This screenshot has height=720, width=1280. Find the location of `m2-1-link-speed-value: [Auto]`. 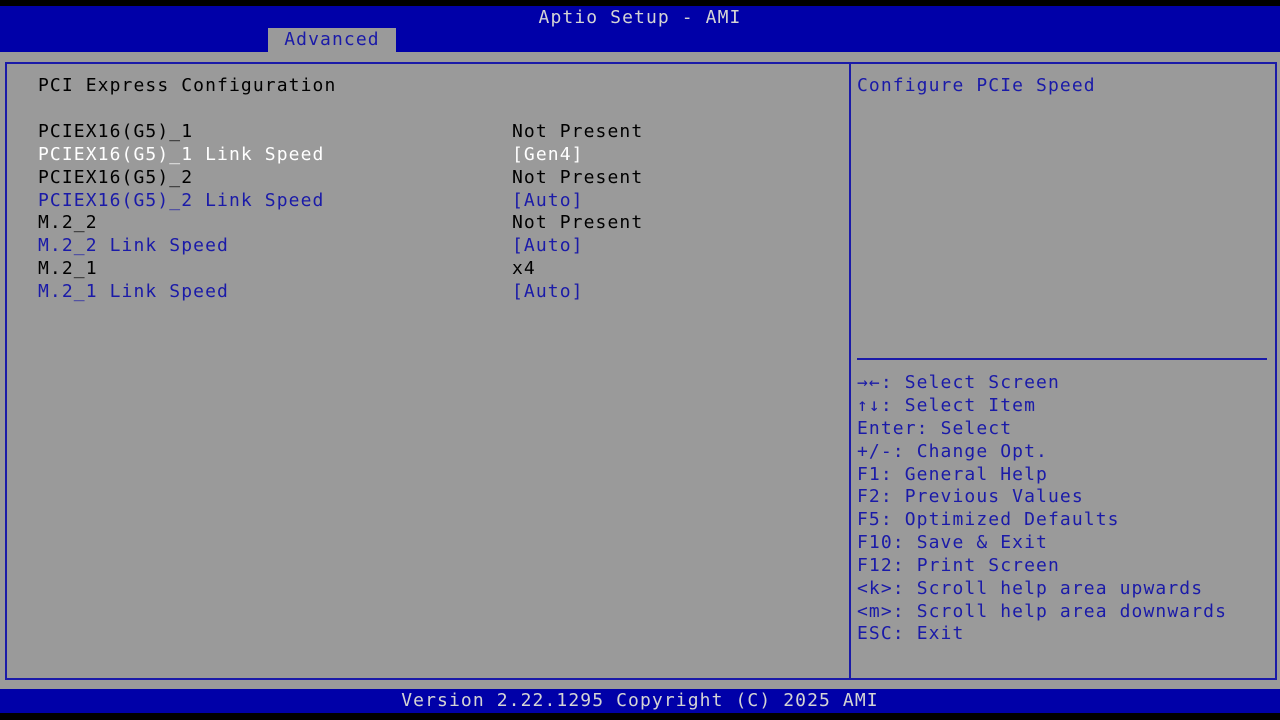

m2-1-link-speed-value: [Auto] is located at coordinates (548, 291).